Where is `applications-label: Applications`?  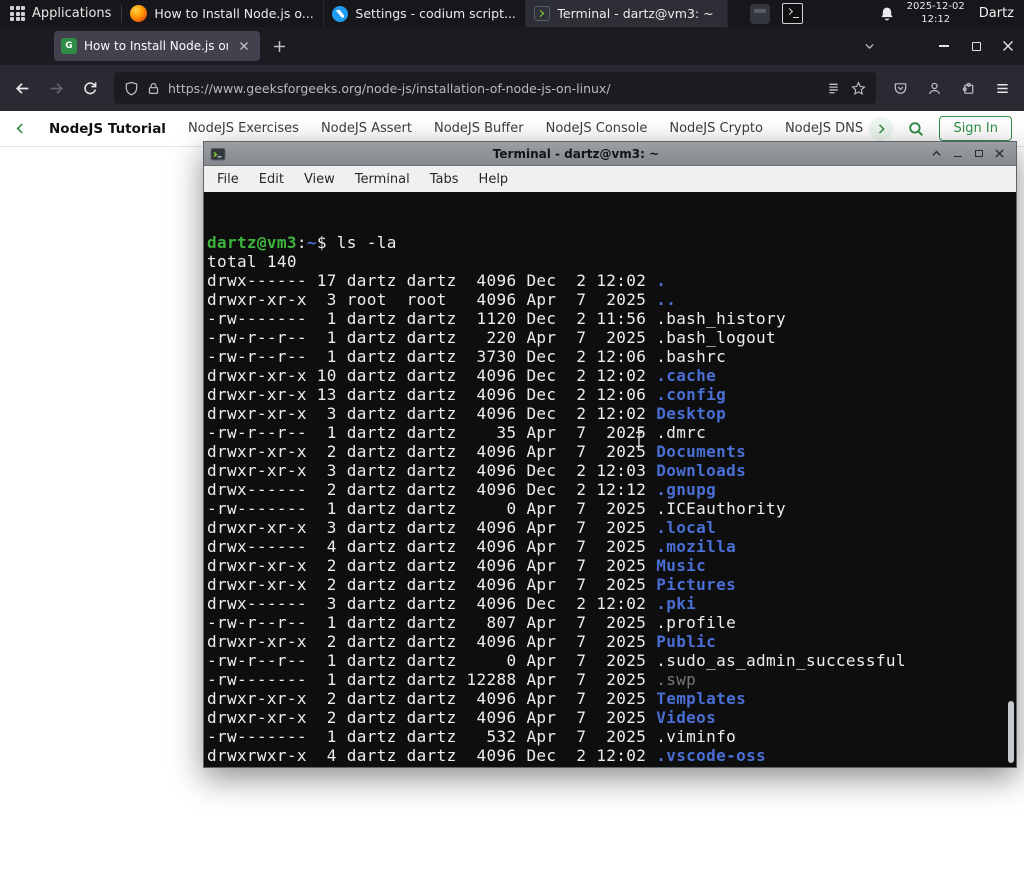 applications-label: Applications is located at coordinates (72, 13).